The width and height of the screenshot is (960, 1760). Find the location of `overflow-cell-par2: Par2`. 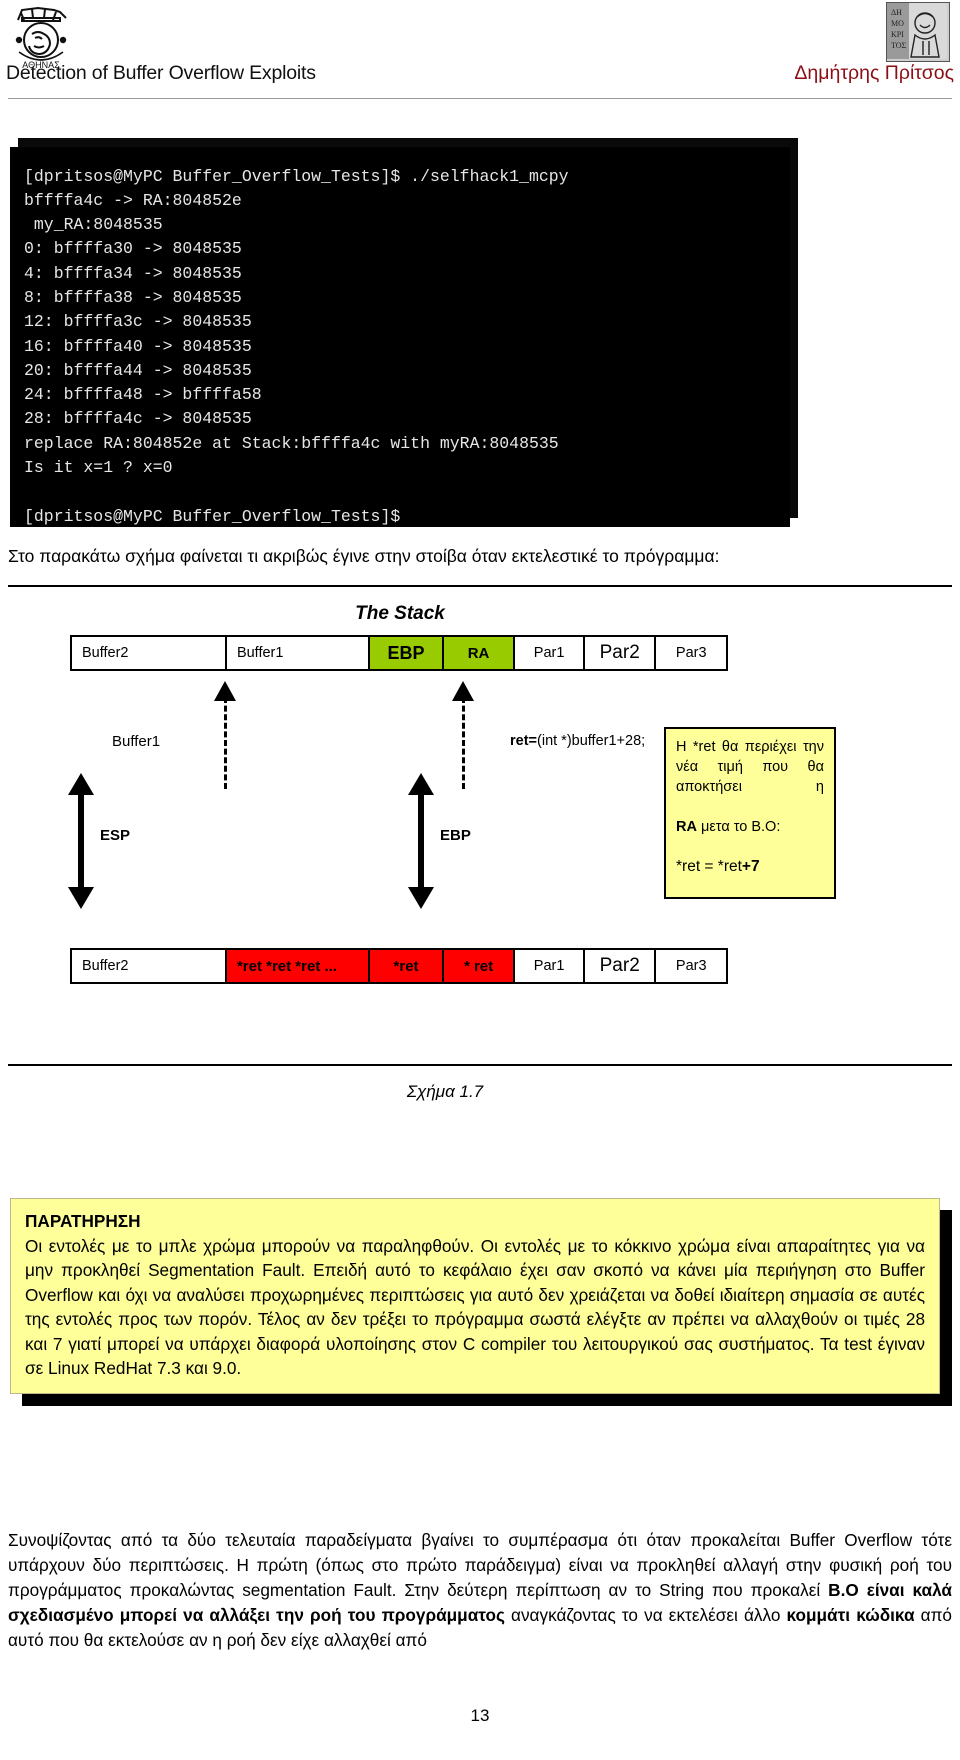

overflow-cell-par2: Par2 is located at coordinates (620, 966).